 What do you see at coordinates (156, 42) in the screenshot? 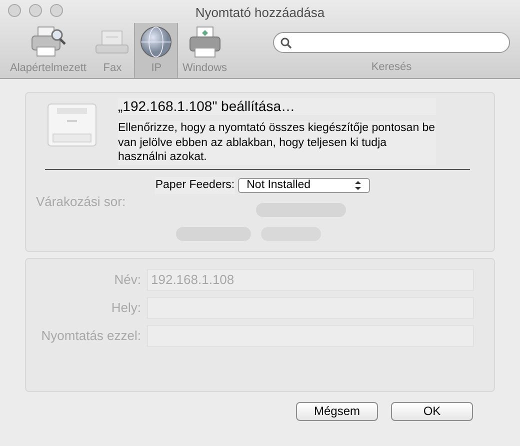
I see `globe-icon` at bounding box center [156, 42].